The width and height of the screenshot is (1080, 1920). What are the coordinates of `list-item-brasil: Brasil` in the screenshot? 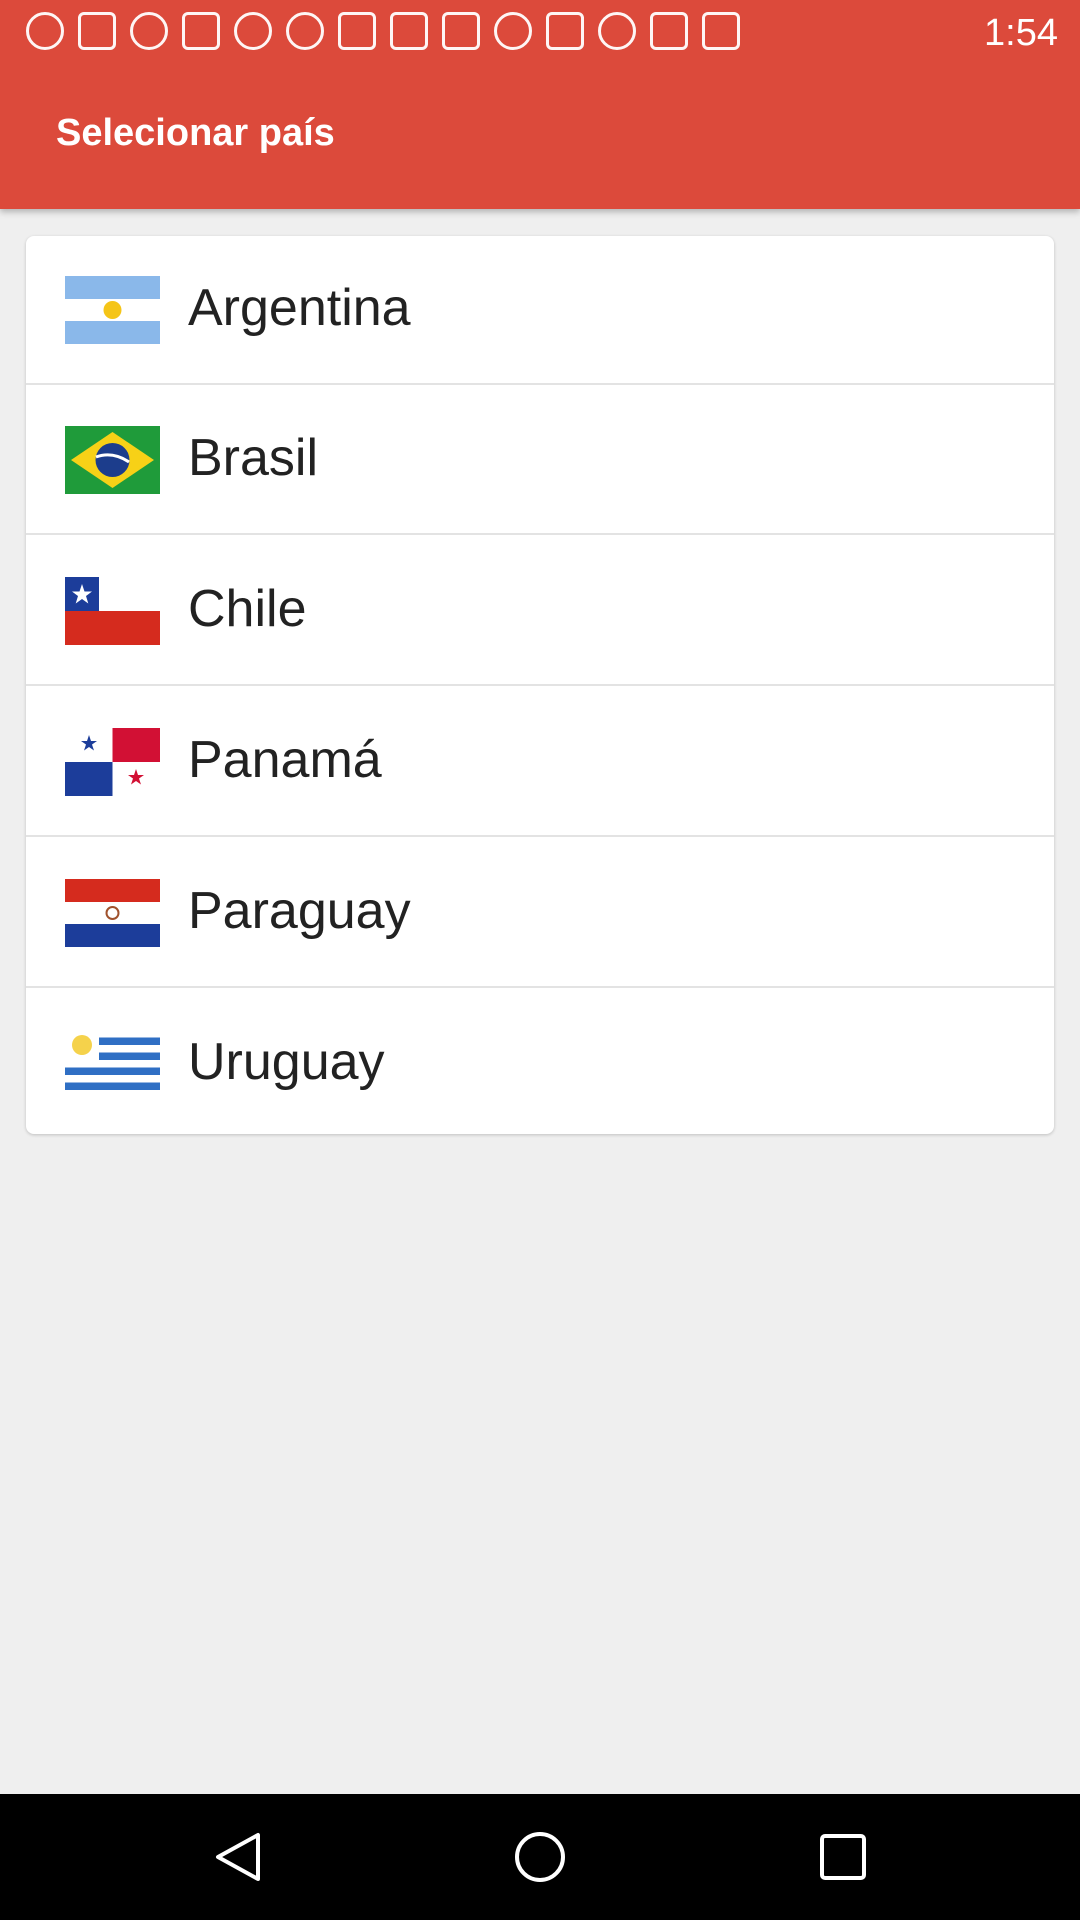 It's located at (540, 460).